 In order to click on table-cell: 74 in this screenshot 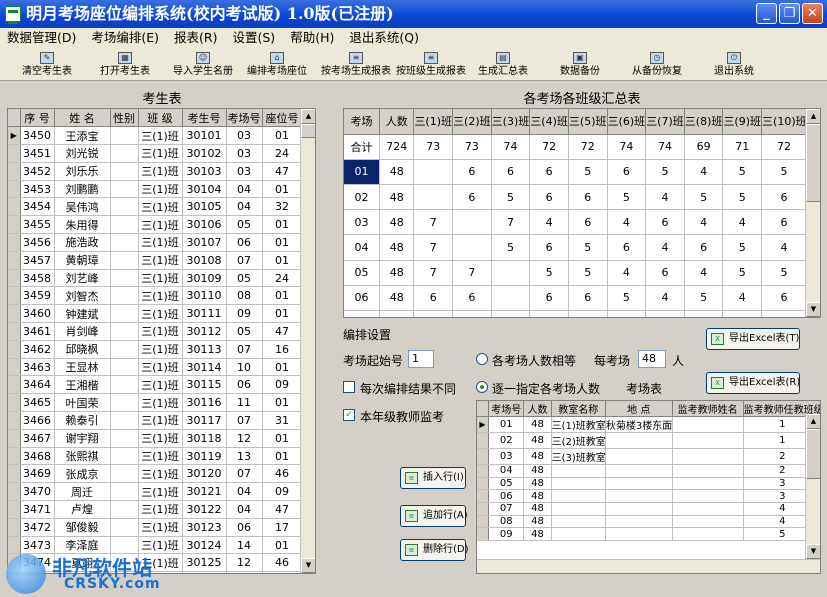, I will do `click(627, 147)`.